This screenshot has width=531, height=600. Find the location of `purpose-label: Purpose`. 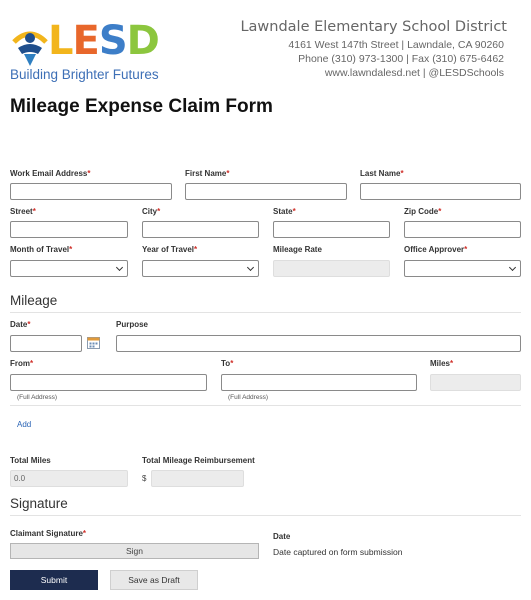

purpose-label: Purpose is located at coordinates (132, 324).